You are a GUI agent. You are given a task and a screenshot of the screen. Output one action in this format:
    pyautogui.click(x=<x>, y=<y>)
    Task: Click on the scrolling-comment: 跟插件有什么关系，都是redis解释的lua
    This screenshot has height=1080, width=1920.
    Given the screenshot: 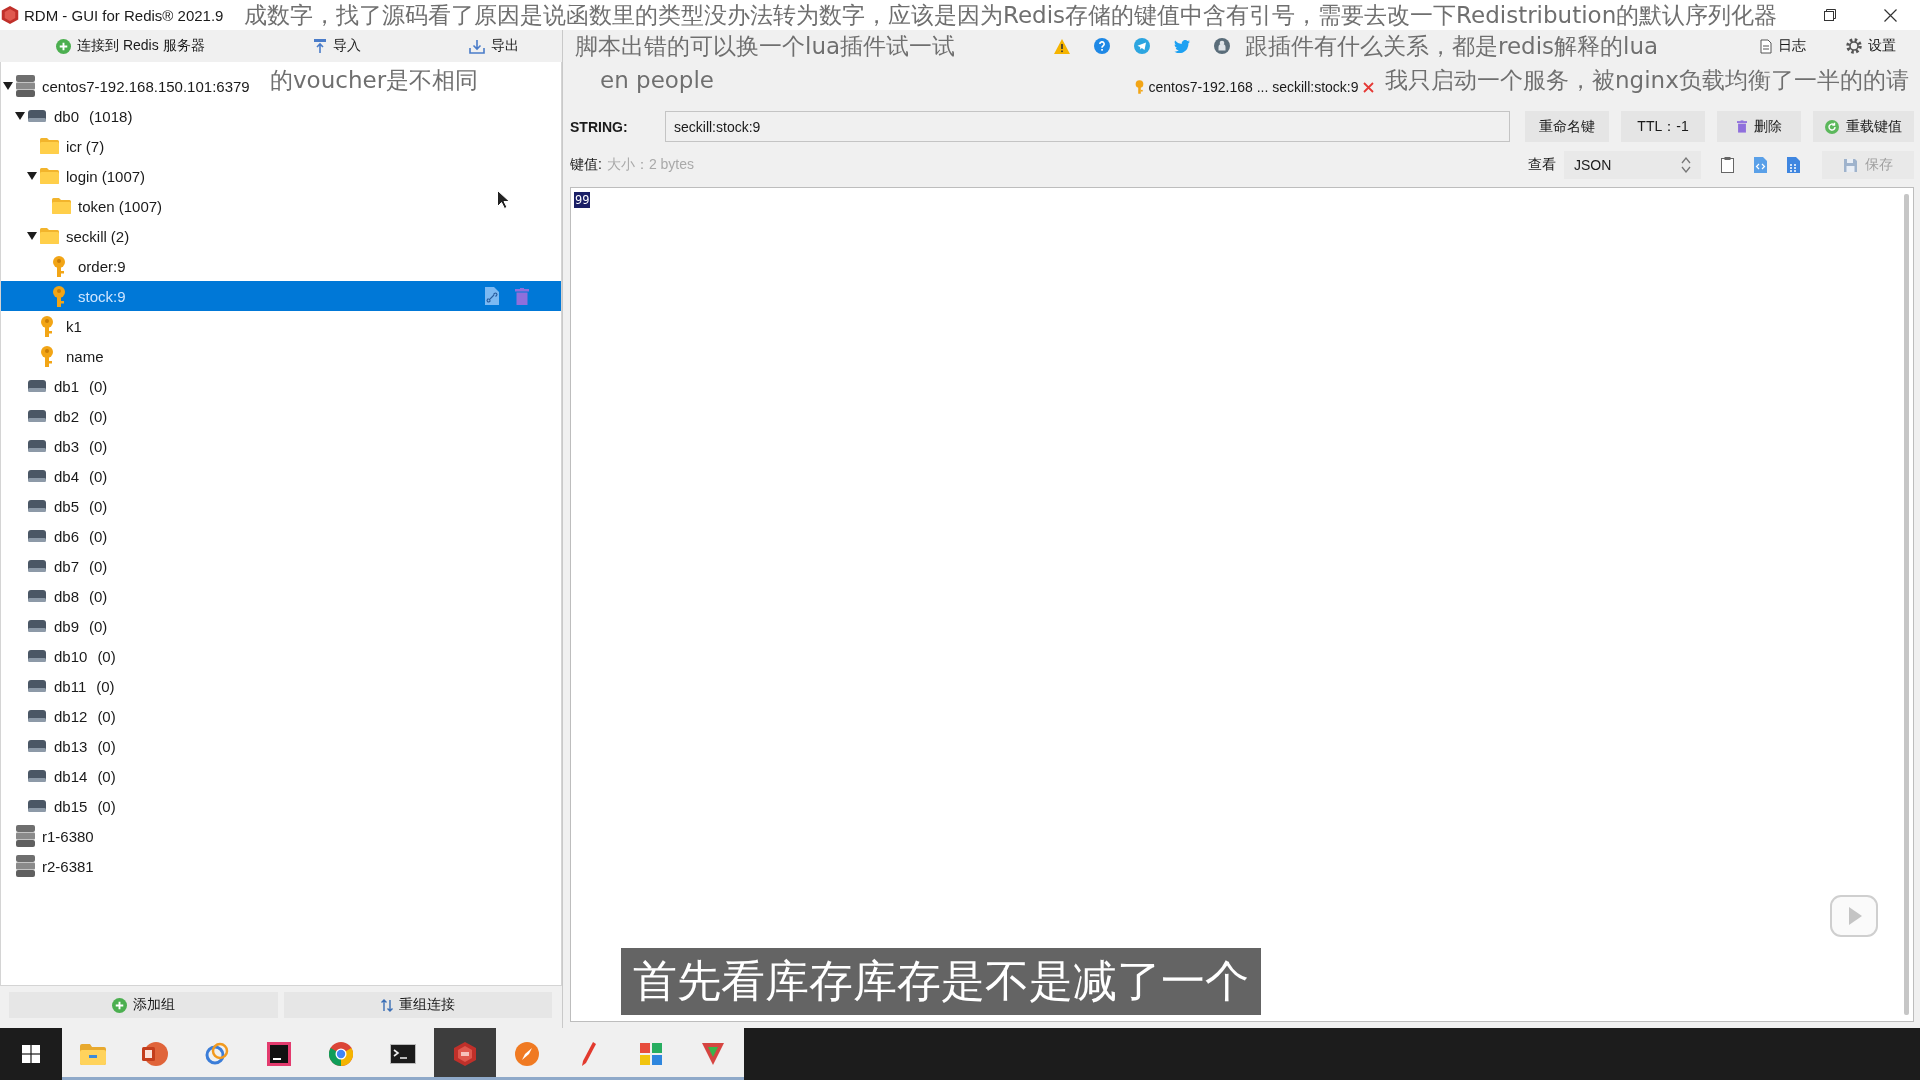 What is the action you would take?
    pyautogui.click(x=1452, y=46)
    